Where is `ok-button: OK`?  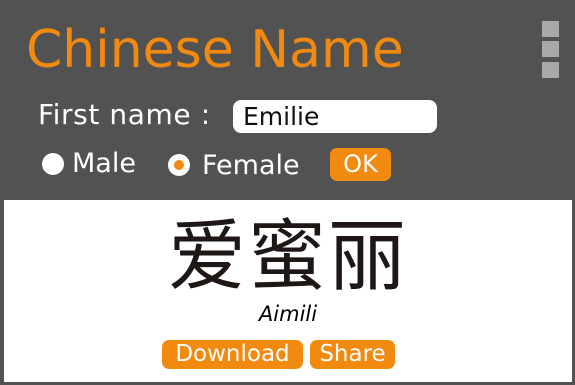
ok-button: OK is located at coordinates (360, 164).